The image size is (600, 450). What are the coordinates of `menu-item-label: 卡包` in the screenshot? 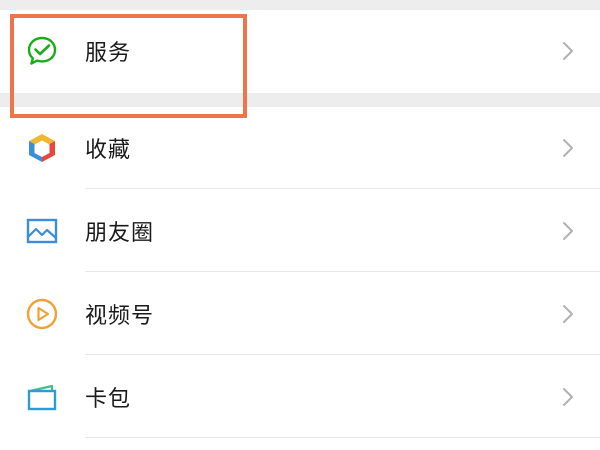 It's located at (108, 399).